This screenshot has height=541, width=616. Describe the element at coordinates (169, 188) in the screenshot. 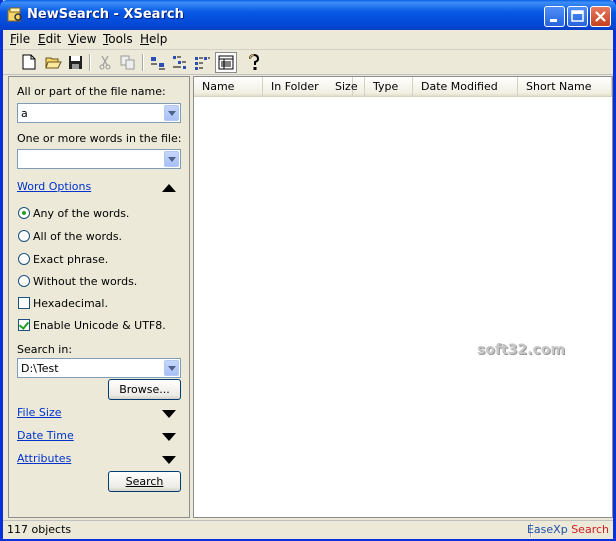

I see `collapse-up-icon` at that location.